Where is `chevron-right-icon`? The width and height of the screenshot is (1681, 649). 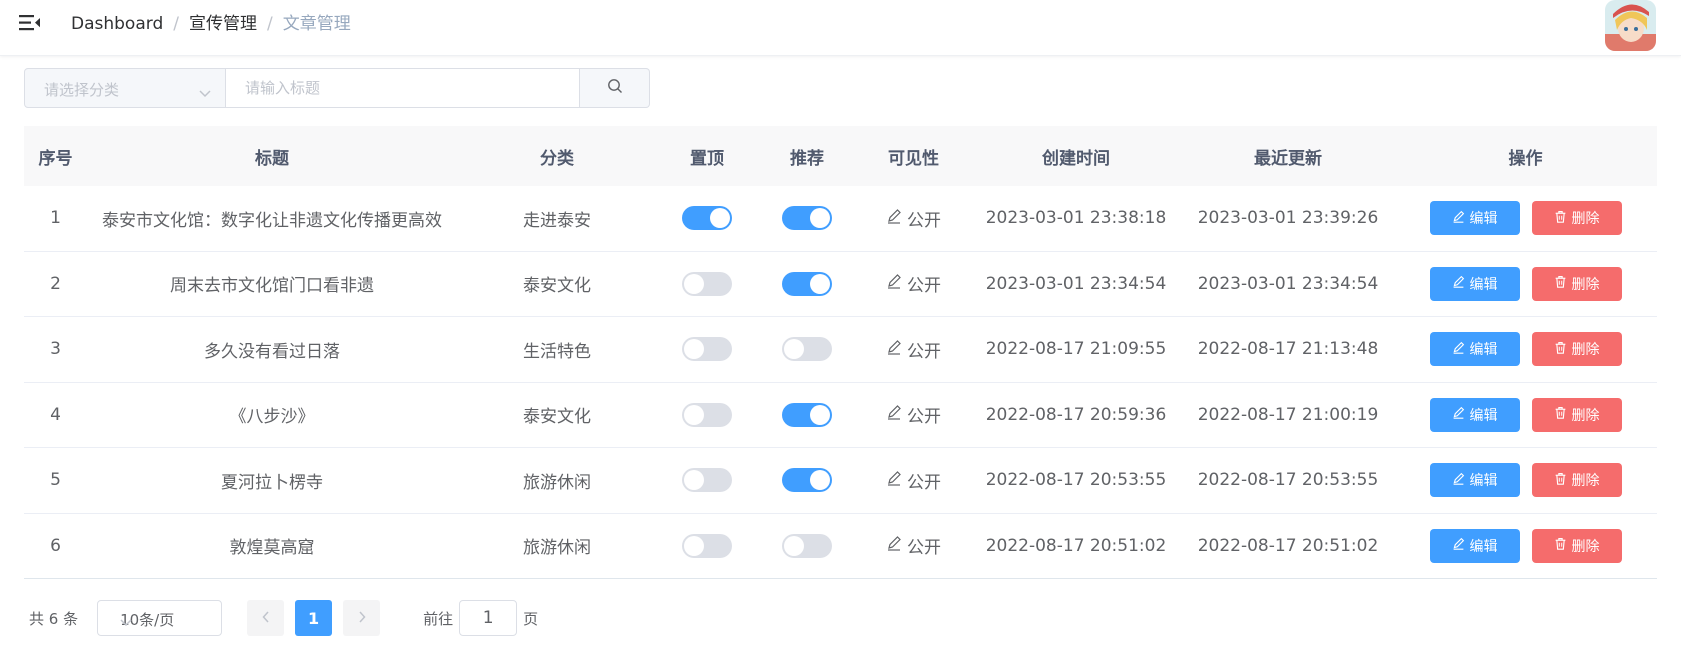
chevron-right-icon is located at coordinates (362, 618).